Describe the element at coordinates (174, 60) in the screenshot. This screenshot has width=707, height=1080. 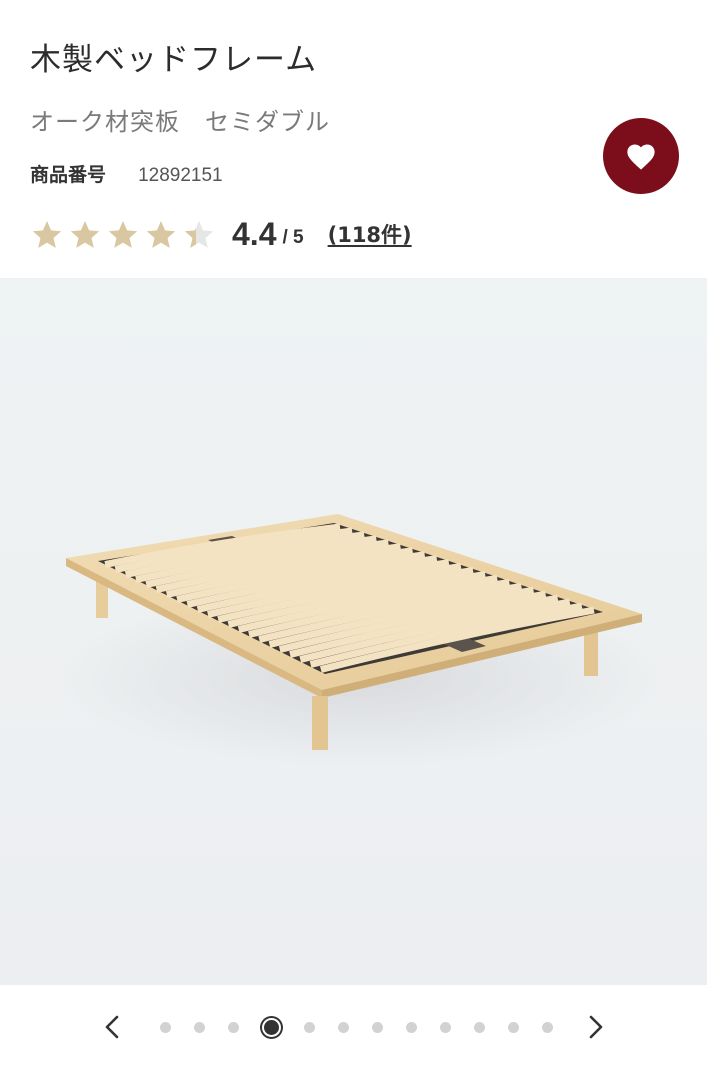
I see `product-title: 木製ベッドフレーム` at that location.